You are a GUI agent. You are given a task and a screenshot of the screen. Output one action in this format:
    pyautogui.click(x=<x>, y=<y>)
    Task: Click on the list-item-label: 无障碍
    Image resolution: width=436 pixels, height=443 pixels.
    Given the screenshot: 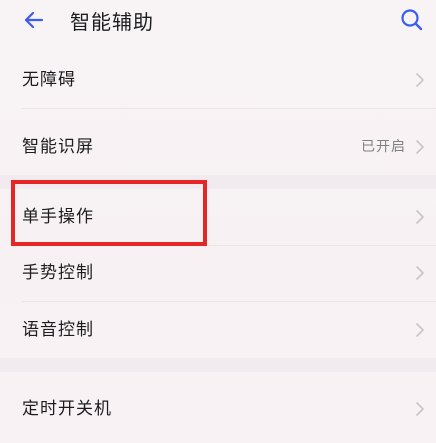 What is the action you would take?
    pyautogui.click(x=49, y=80)
    